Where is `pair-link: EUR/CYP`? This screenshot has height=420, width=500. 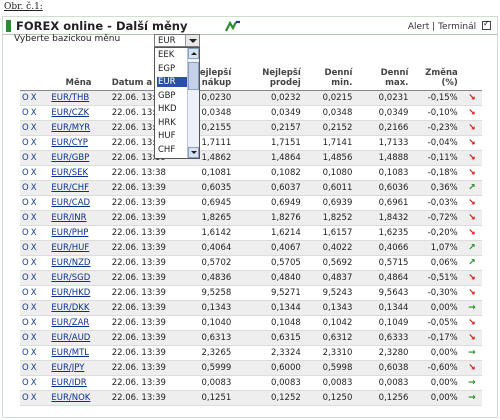
pair-link: EUR/CYP is located at coordinates (69, 143).